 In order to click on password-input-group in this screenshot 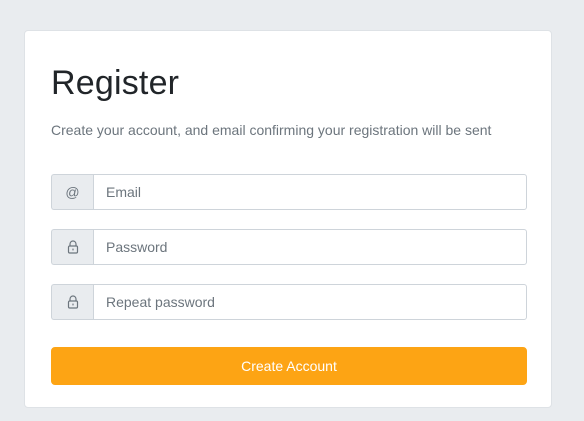, I will do `click(289, 247)`.